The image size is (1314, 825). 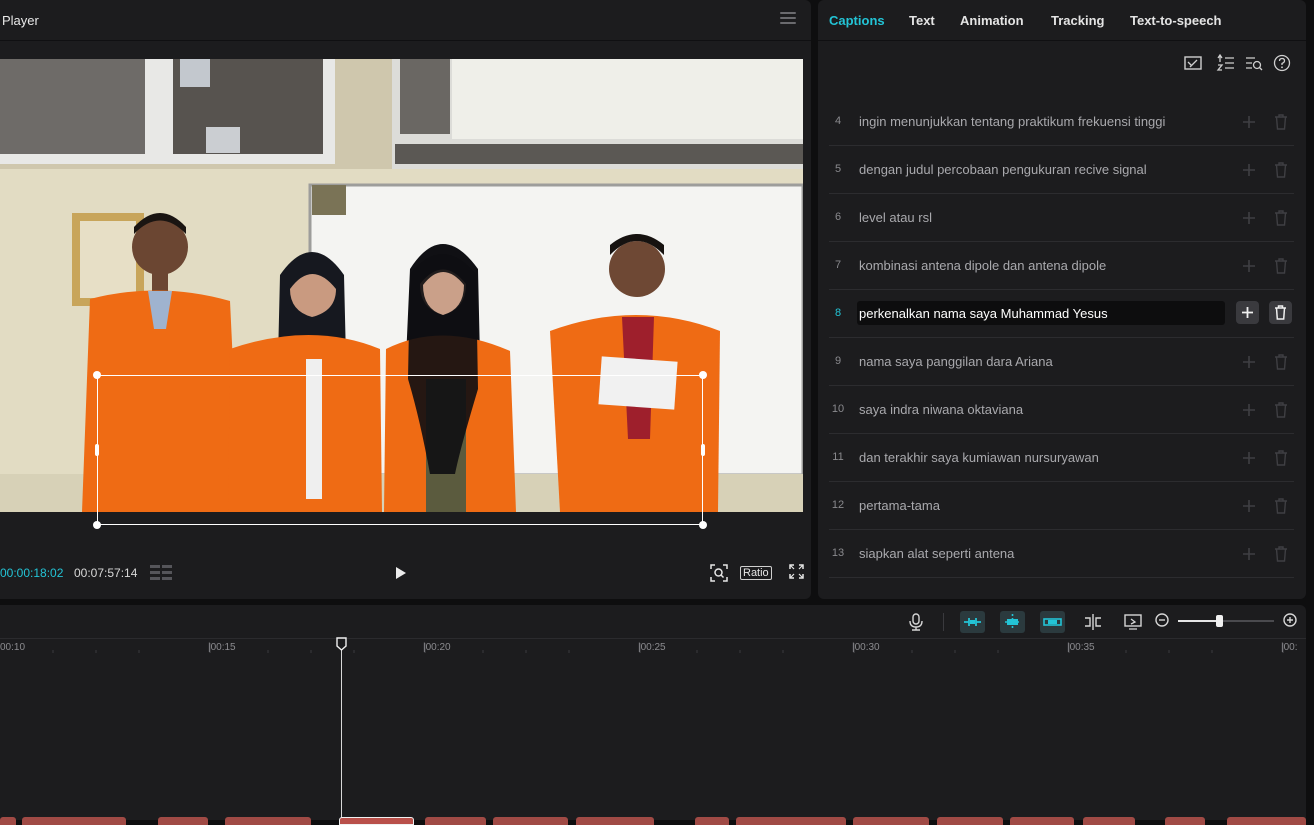 I want to click on caption-row: 12 pertama-tama, so click(x=1061, y=506).